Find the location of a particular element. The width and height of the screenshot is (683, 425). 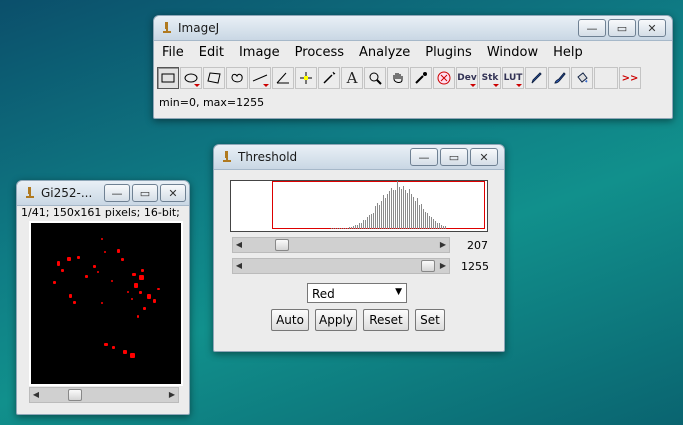

max-threshold-slider: ◀ ▶ is located at coordinates (341, 266).